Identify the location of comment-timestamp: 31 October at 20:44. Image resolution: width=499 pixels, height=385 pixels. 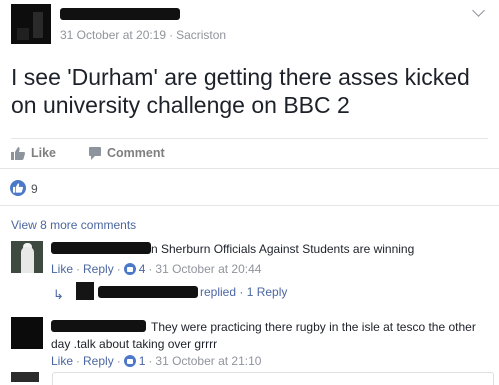
(208, 269).